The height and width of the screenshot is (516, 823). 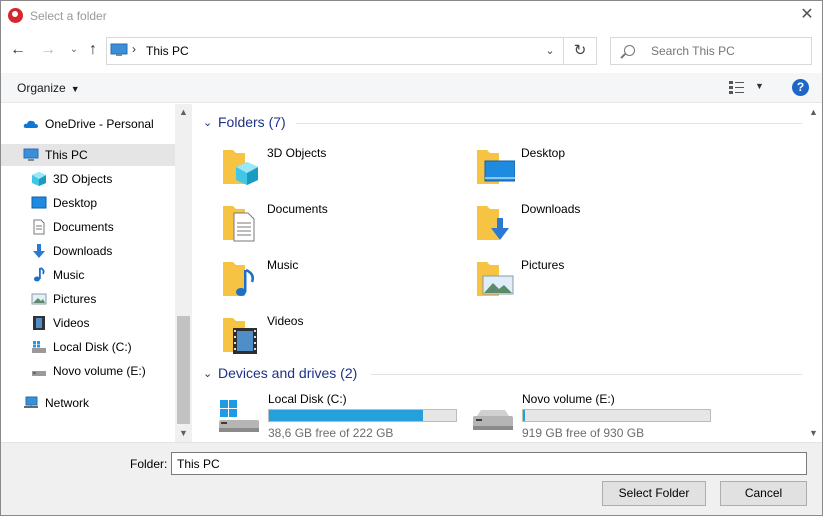 I want to click on help-icon: ?, so click(x=800, y=87).